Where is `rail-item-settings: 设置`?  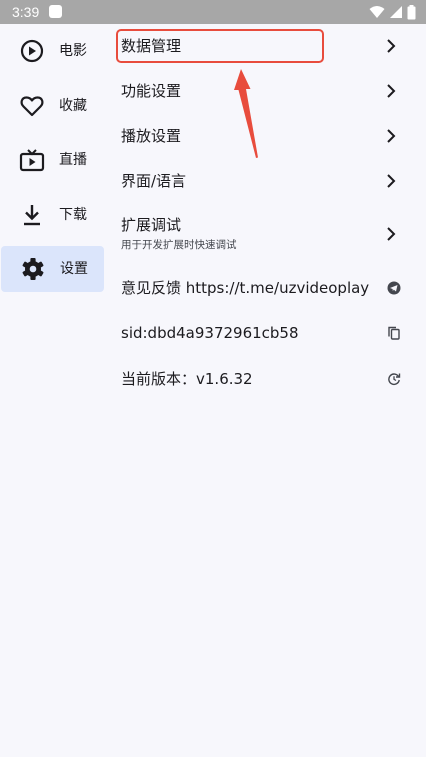 rail-item-settings: 设置 is located at coordinates (52, 269).